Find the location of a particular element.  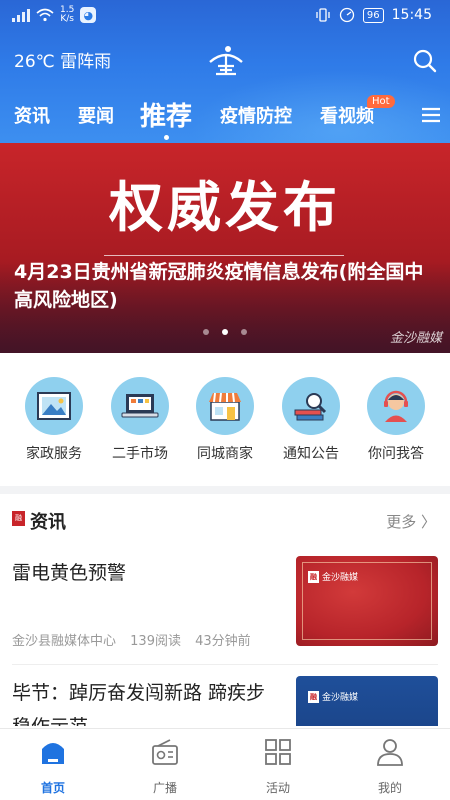

divider is located at coordinates (225, 664).